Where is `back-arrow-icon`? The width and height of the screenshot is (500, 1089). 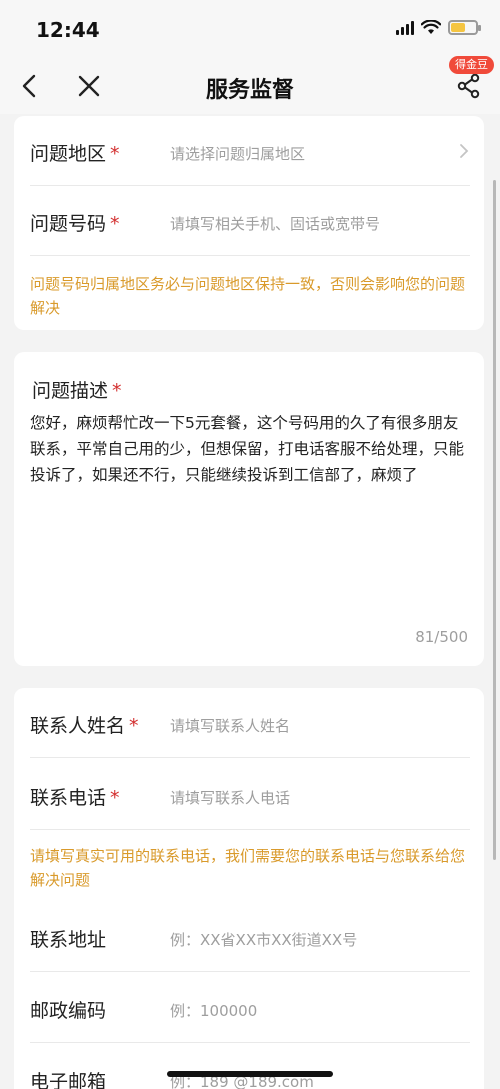 back-arrow-icon is located at coordinates (29, 86).